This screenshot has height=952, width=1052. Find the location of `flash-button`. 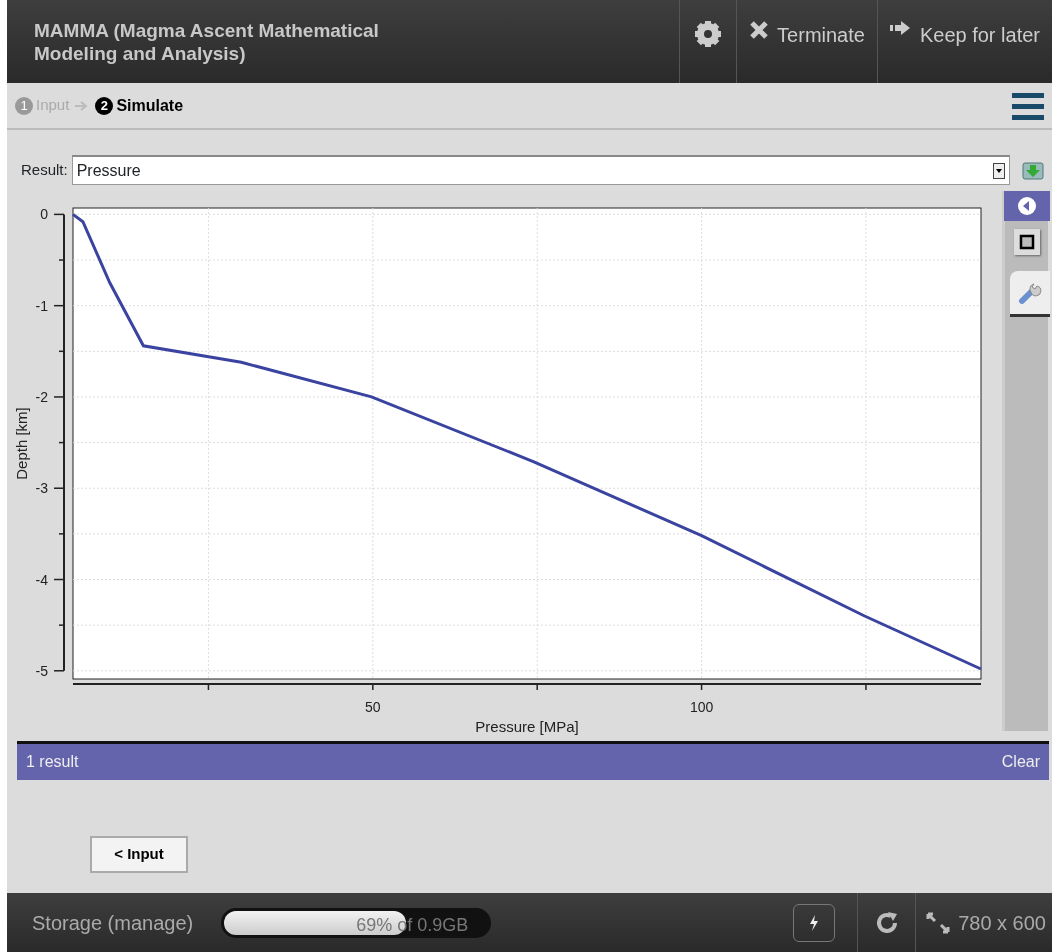

flash-button is located at coordinates (814, 922).